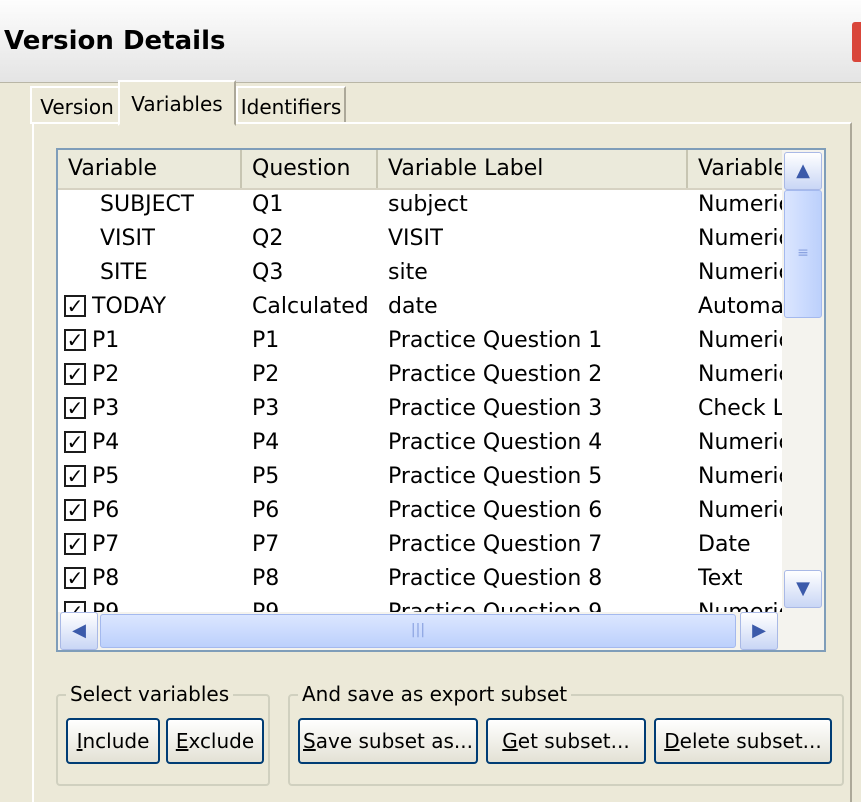 The width and height of the screenshot is (861, 802). Describe the element at coordinates (150, 169) in the screenshot. I see `column-header-variable: Variable` at that location.